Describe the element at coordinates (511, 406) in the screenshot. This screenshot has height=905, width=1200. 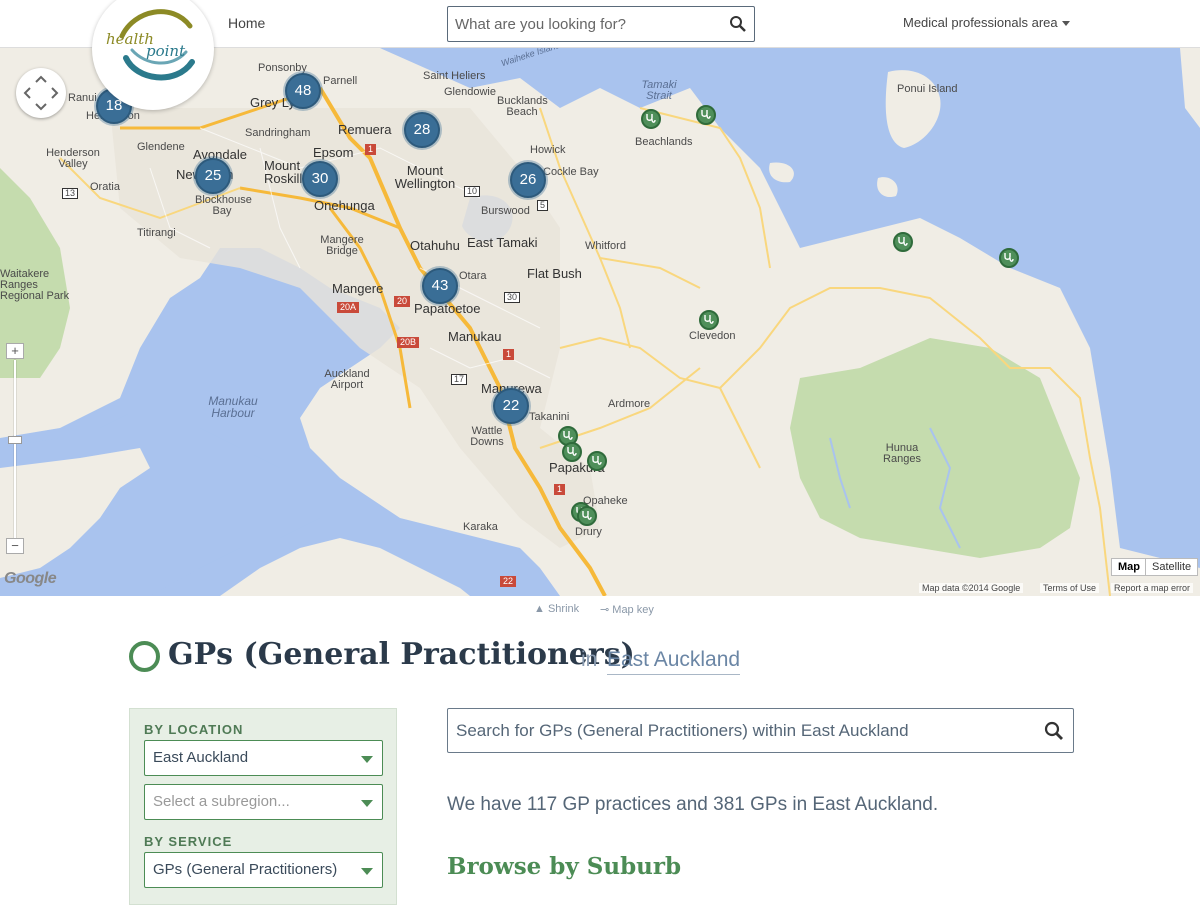
I see `map-cluster-marker: 22` at that location.